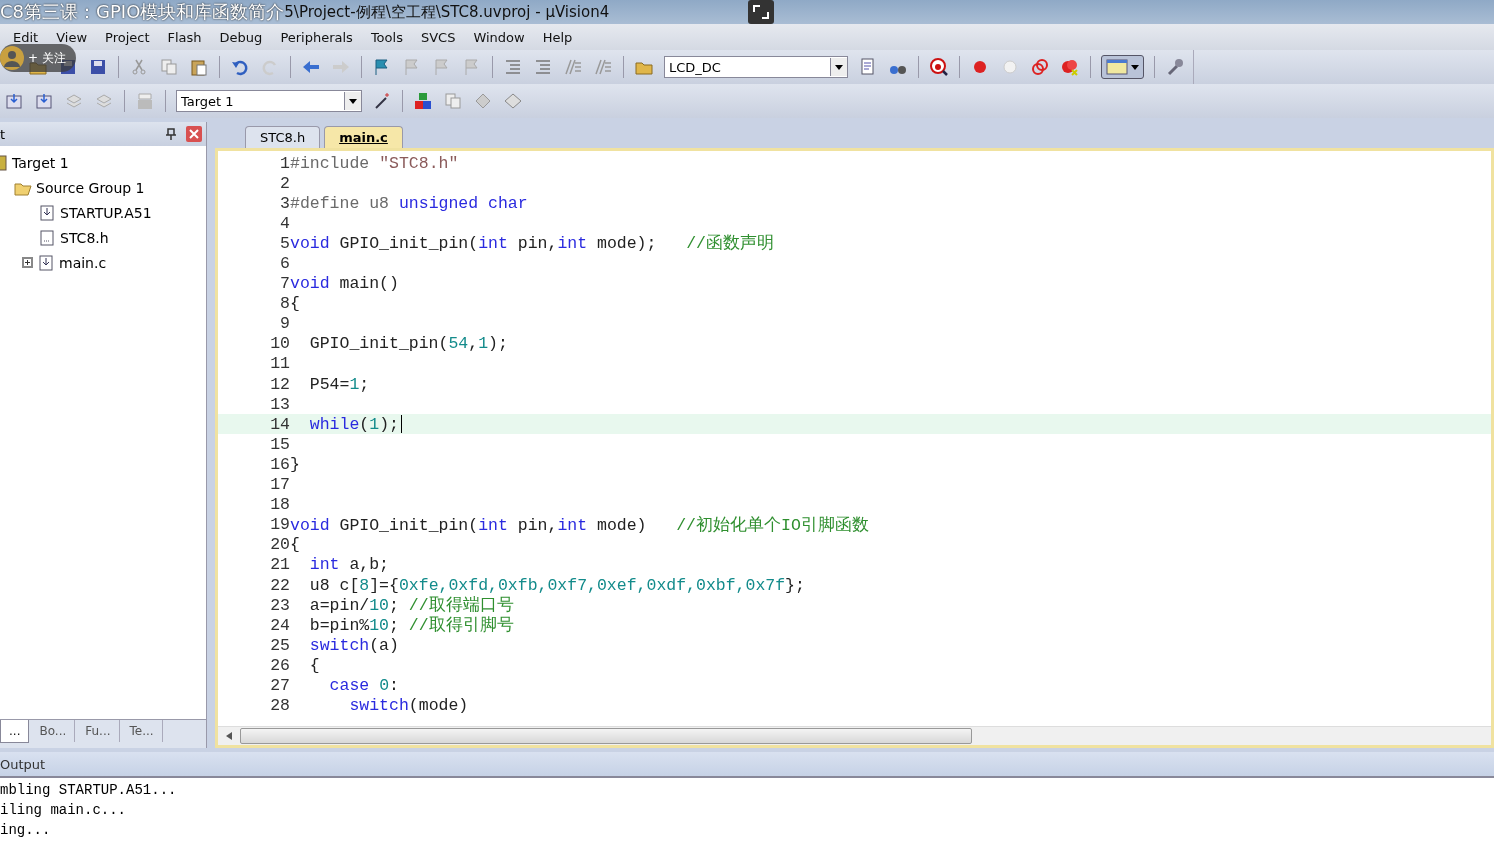 Image resolution: width=1494 pixels, height=846 pixels. I want to click on line-number: 11, so click(279, 364).